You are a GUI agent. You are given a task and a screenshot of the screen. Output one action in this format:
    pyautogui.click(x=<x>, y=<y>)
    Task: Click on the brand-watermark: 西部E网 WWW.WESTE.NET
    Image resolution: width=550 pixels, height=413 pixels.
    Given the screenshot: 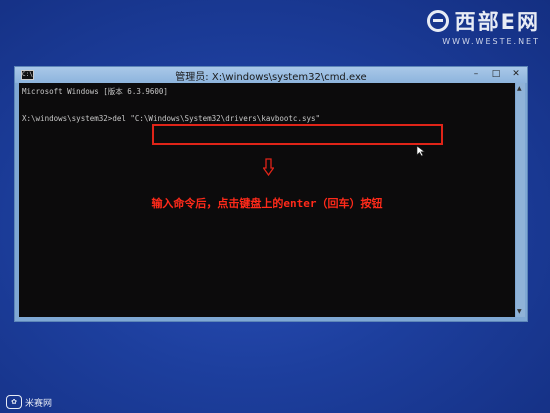 What is the action you would take?
    pyautogui.click(x=483, y=26)
    